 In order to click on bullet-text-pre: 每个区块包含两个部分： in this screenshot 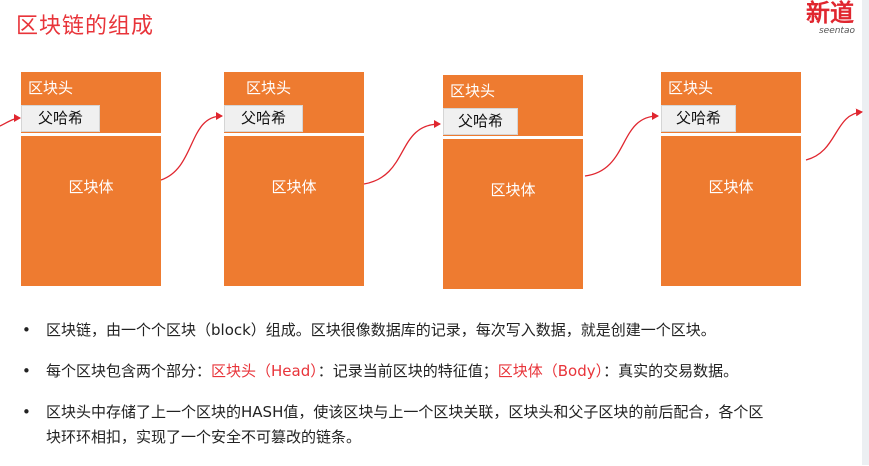, I will do `click(129, 371)`.